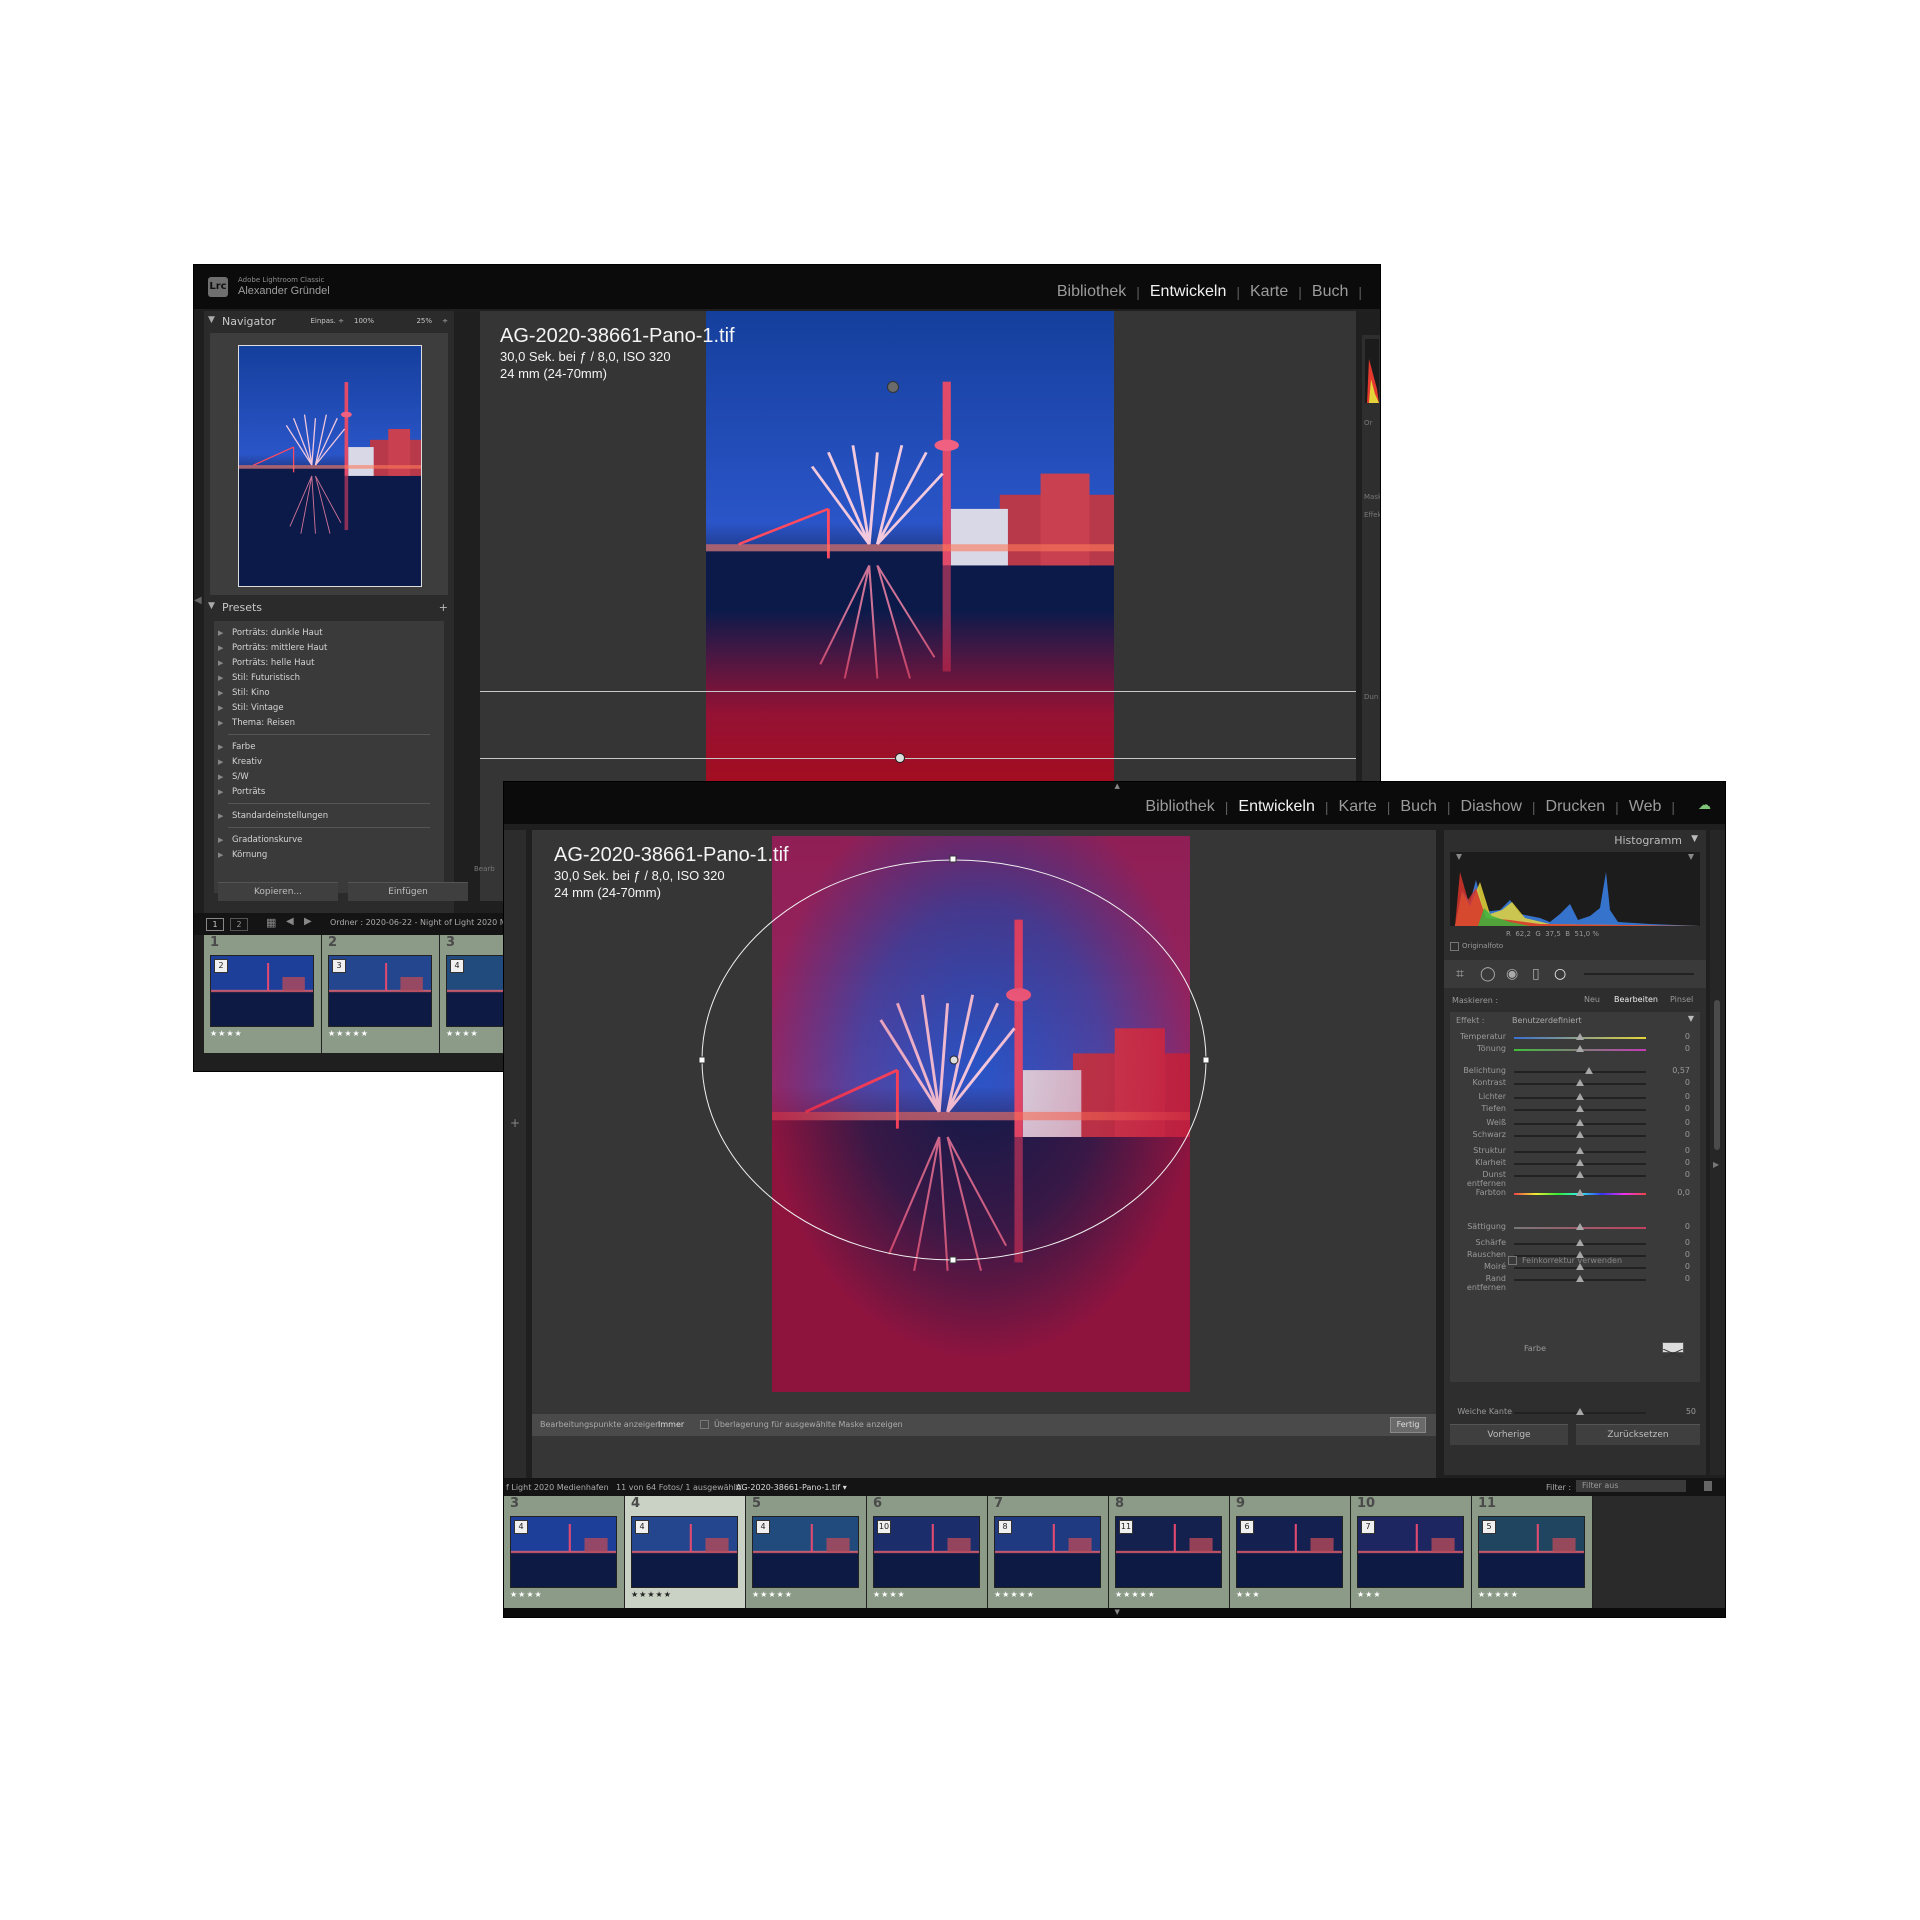 The height and width of the screenshot is (1920, 1920). I want to click on add-preset-icon: +, so click(443, 607).